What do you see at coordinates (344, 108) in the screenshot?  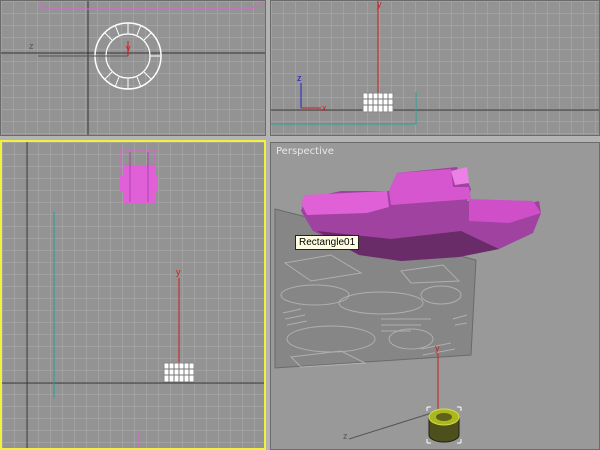 I see `bounds-outline` at bounding box center [344, 108].